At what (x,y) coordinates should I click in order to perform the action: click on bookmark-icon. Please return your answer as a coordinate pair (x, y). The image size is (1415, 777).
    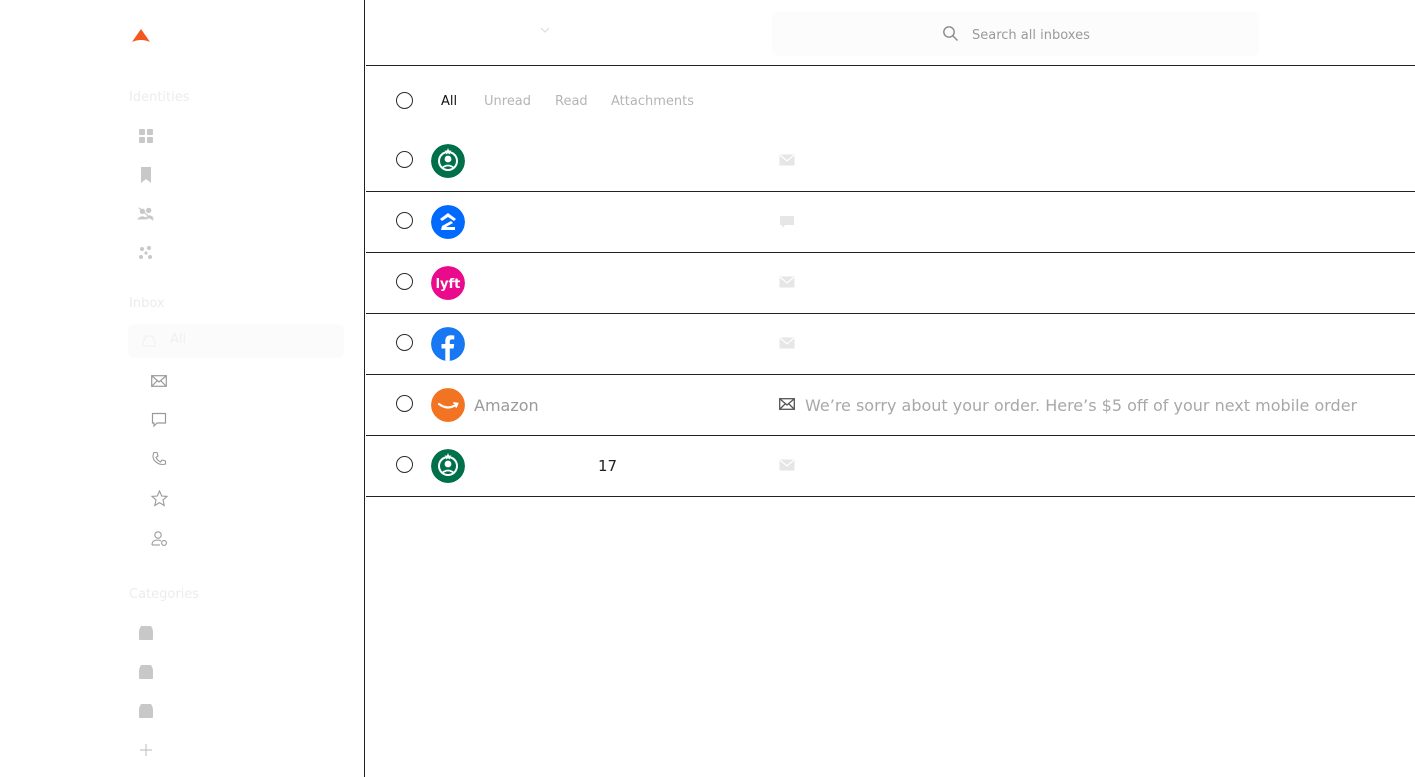
    Looking at the image, I should click on (146, 175).